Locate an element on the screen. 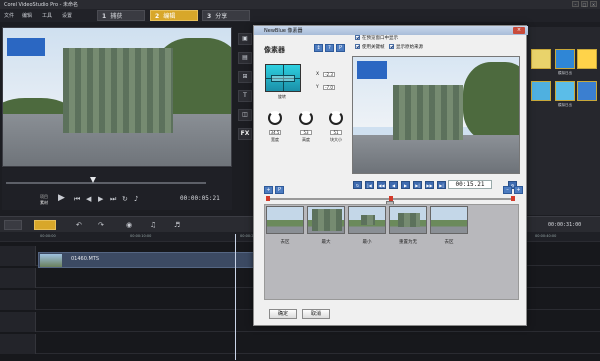 This screenshot has height=361, width=600. dialog-title-bar: NewBlue 像素器 × is located at coordinates (391, 30).